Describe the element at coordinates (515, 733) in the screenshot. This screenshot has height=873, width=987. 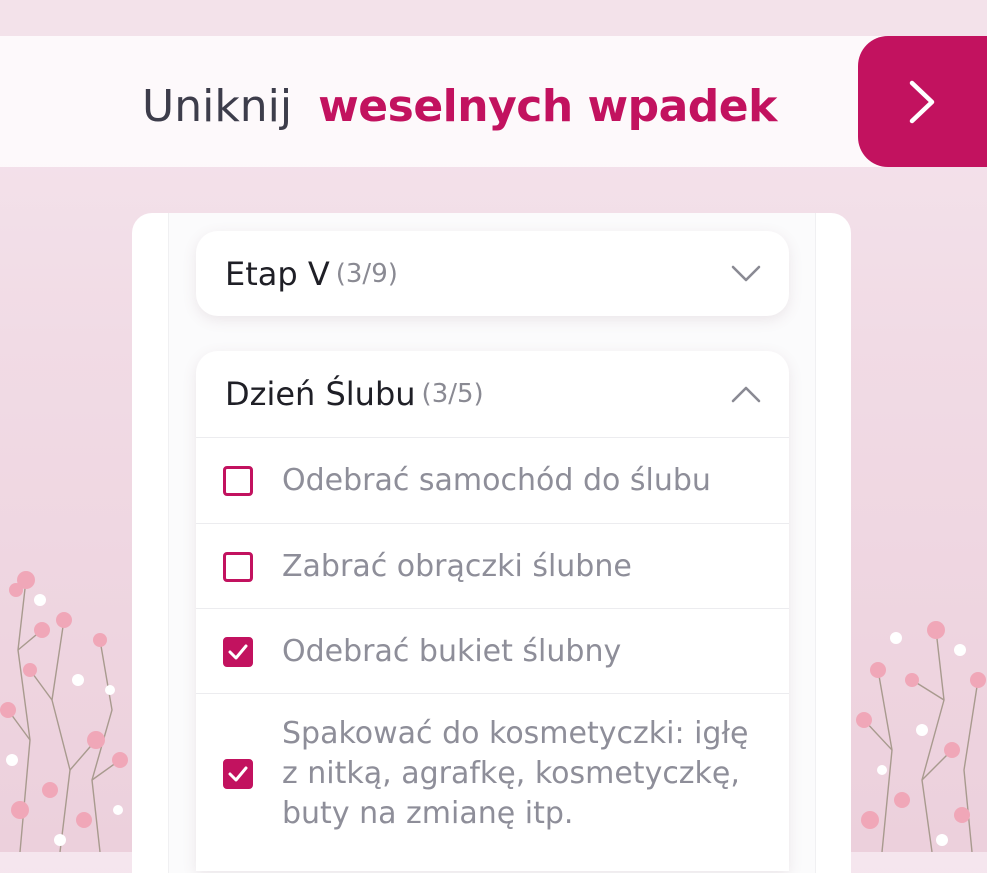
I see `label-line: Spakować do kosmetyczki: igłę` at that location.